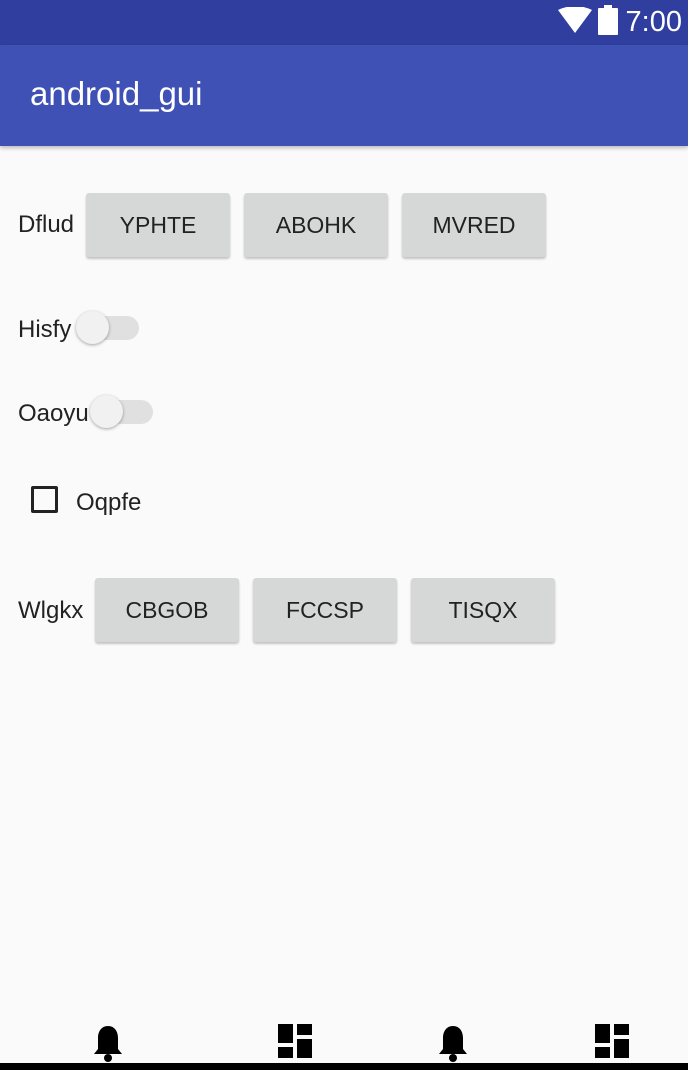 This screenshot has height=1070, width=688. I want to click on cbgob-button: CBGOB, so click(167, 610).